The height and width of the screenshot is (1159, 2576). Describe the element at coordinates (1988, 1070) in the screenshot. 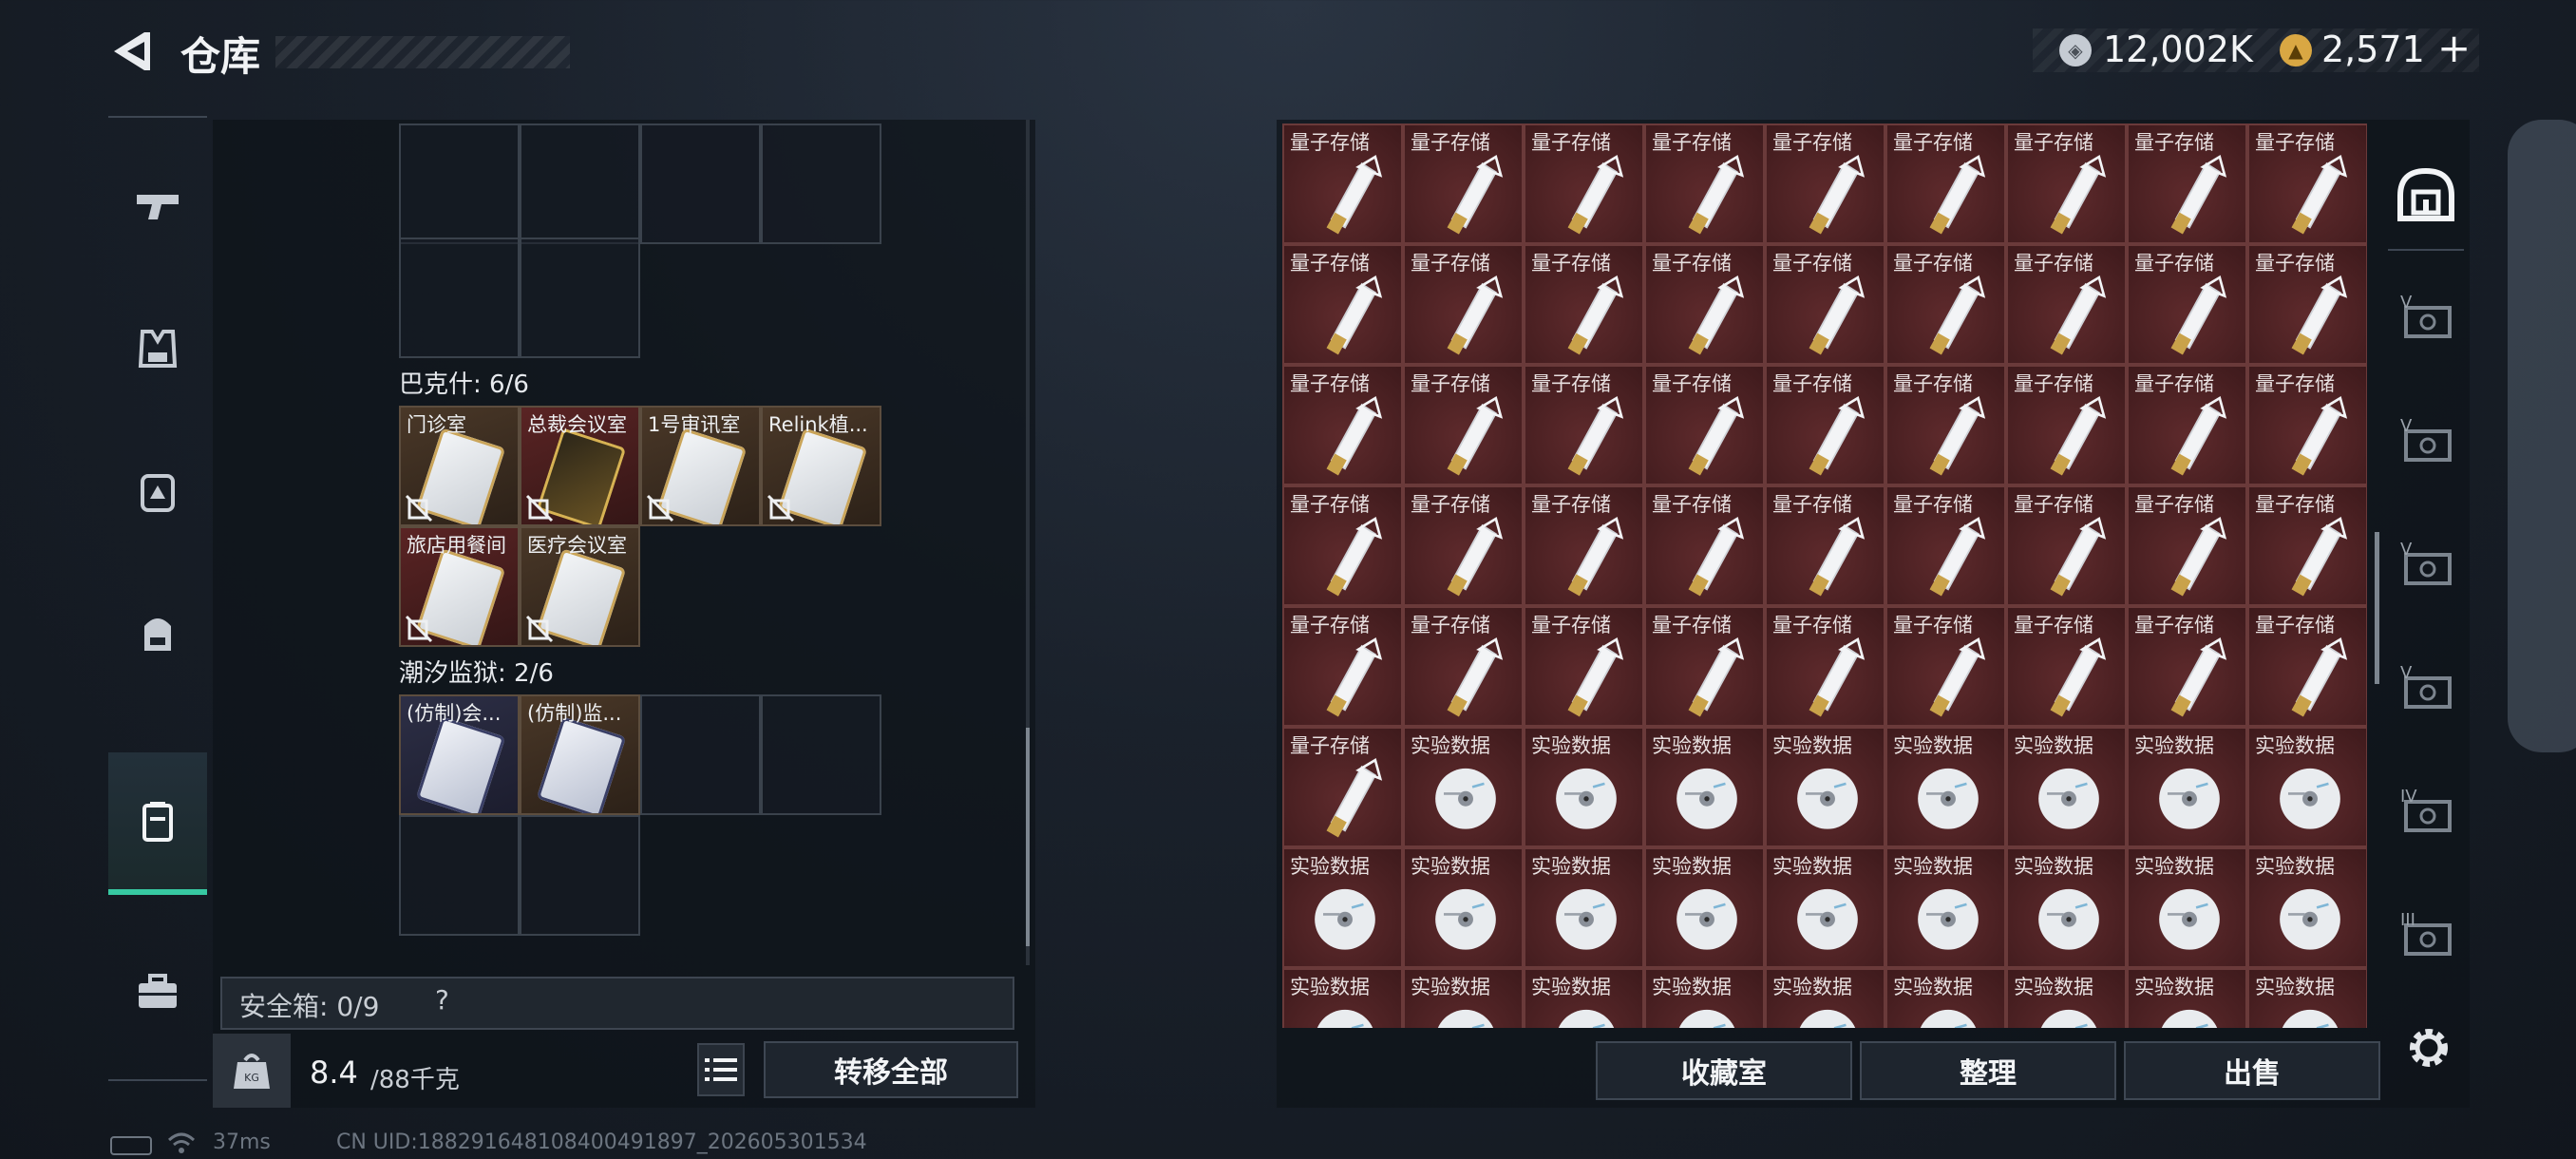

I see `tidy-button: 整理` at that location.